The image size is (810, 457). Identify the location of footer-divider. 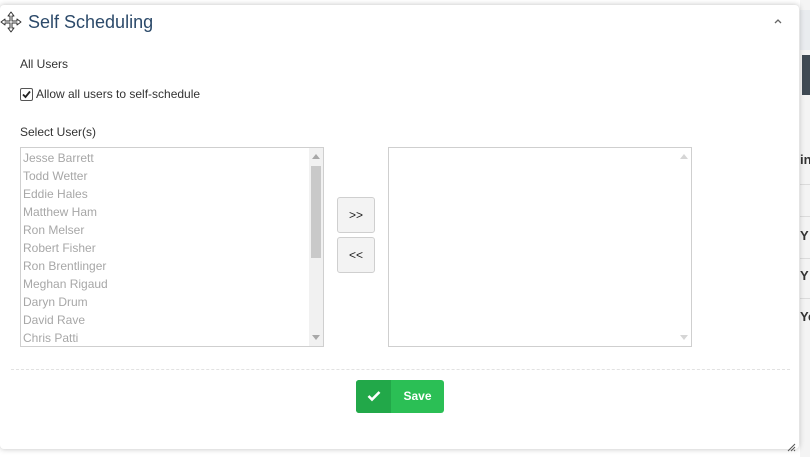
(400, 369).